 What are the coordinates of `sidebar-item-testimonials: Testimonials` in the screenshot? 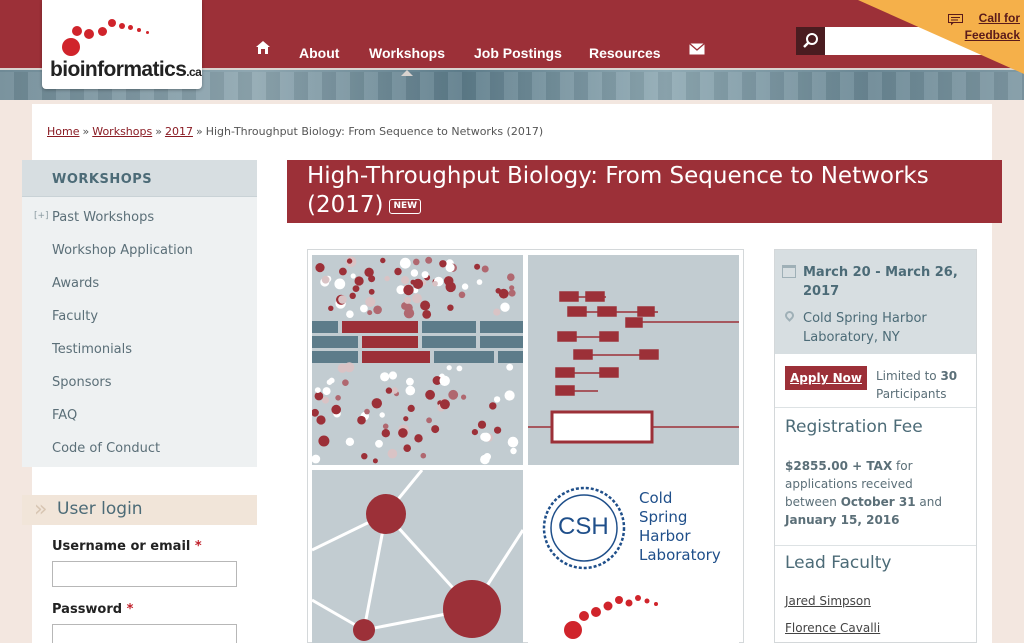 It's located at (92, 349).